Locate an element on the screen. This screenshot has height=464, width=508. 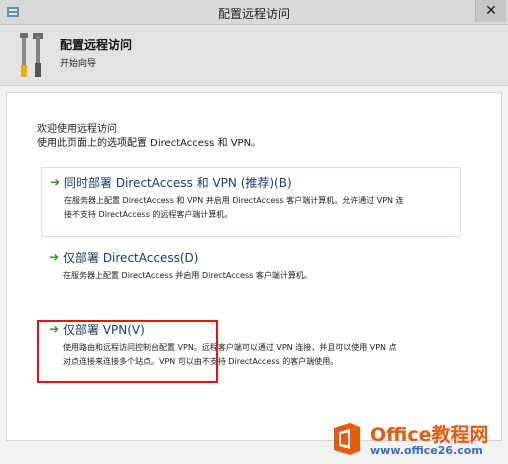
title-bar: 配置远程访问 ✕ is located at coordinates (254, 12).